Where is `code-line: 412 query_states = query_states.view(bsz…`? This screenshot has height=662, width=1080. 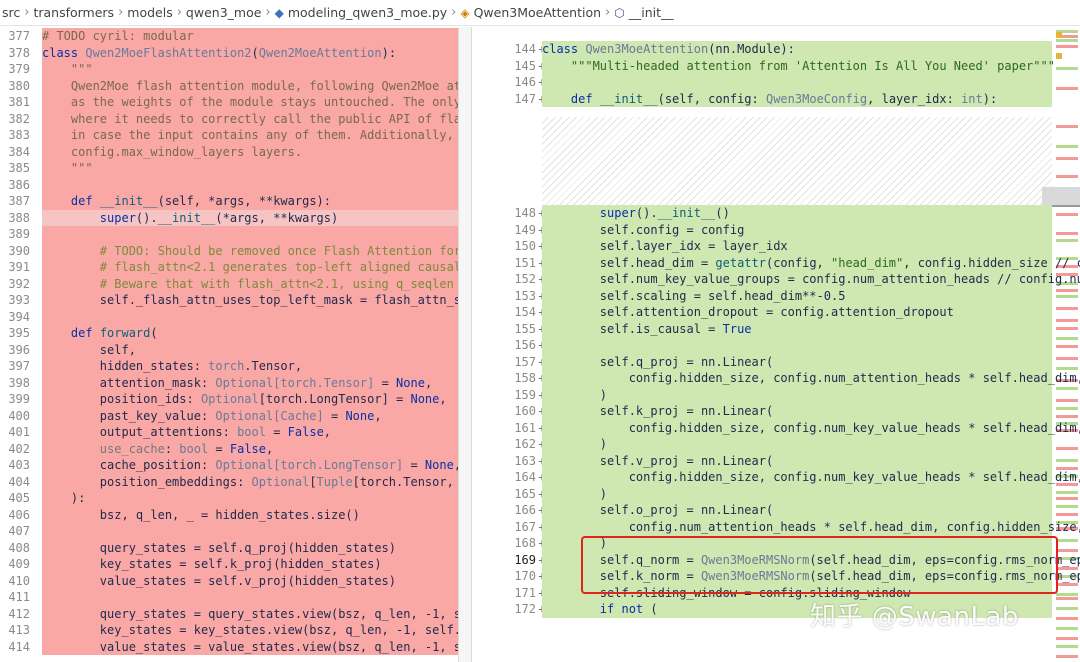
code-line: 412 query_states = query_states.view(bsz… is located at coordinates (229, 613).